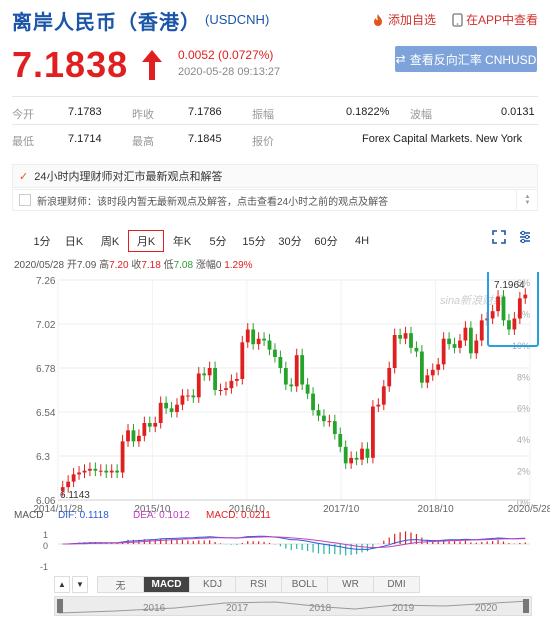 This screenshot has height=622, width=550. I want to click on macd-title: MACD, so click(28, 515).